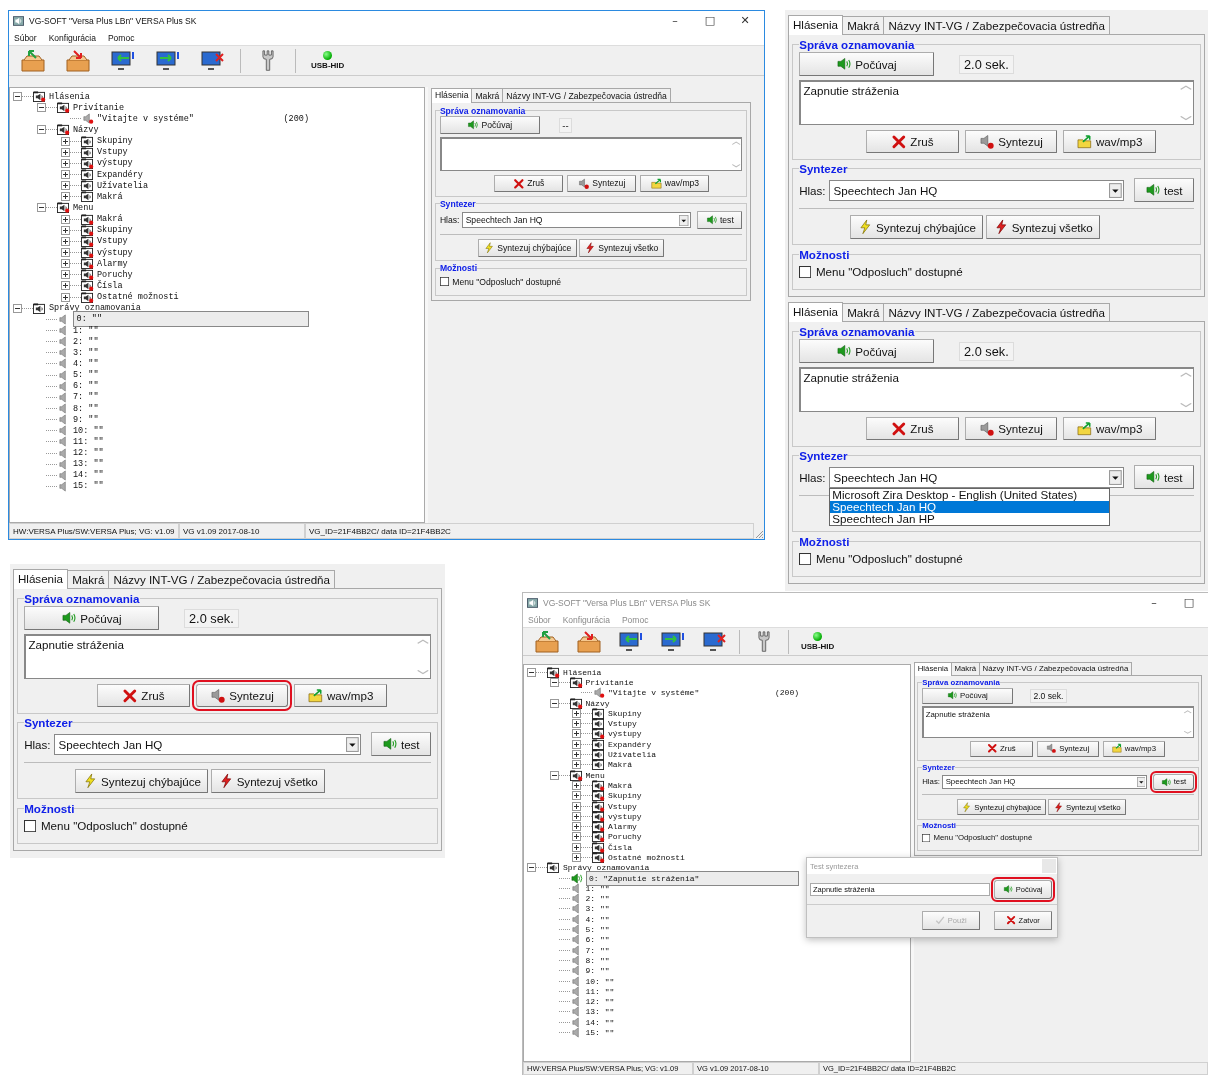  What do you see at coordinates (86, 330) in the screenshot?
I see `tree-item: 1: ""` at bounding box center [86, 330].